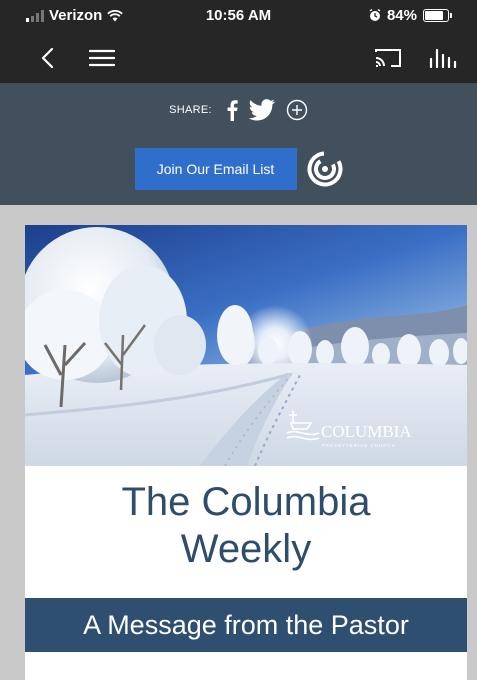  Describe the element at coordinates (388, 58) in the screenshot. I see `cast-icon` at that location.